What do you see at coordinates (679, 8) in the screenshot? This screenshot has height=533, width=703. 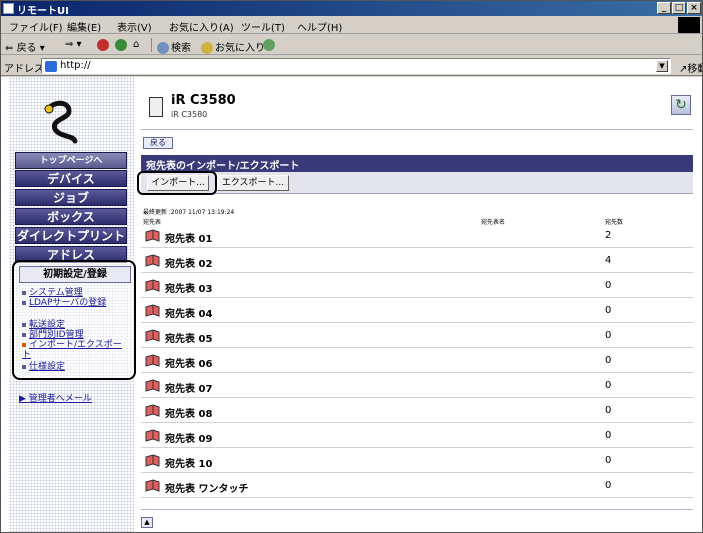 I see `maximize-button: □` at bounding box center [679, 8].